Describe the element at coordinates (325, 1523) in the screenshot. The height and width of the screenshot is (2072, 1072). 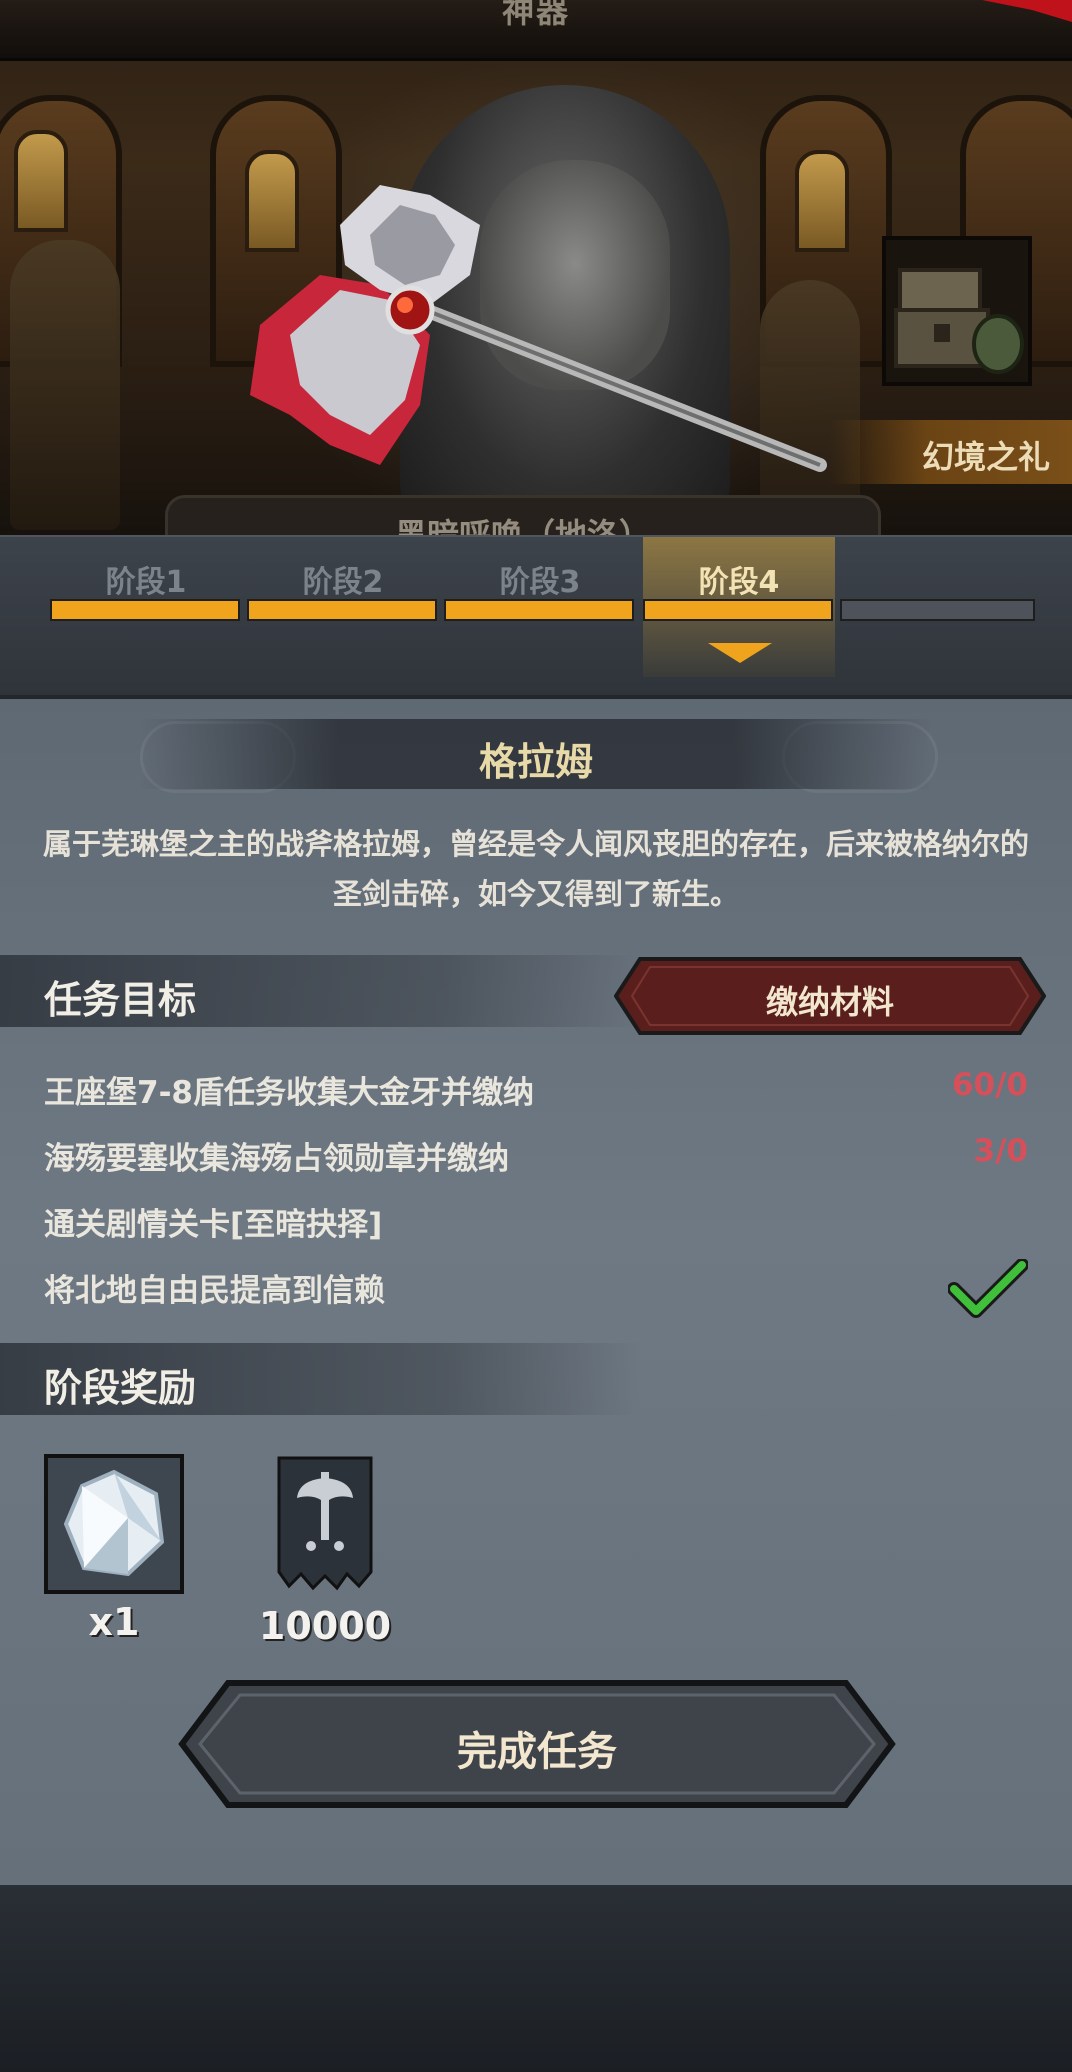
I see `axe-banner-icon` at that location.